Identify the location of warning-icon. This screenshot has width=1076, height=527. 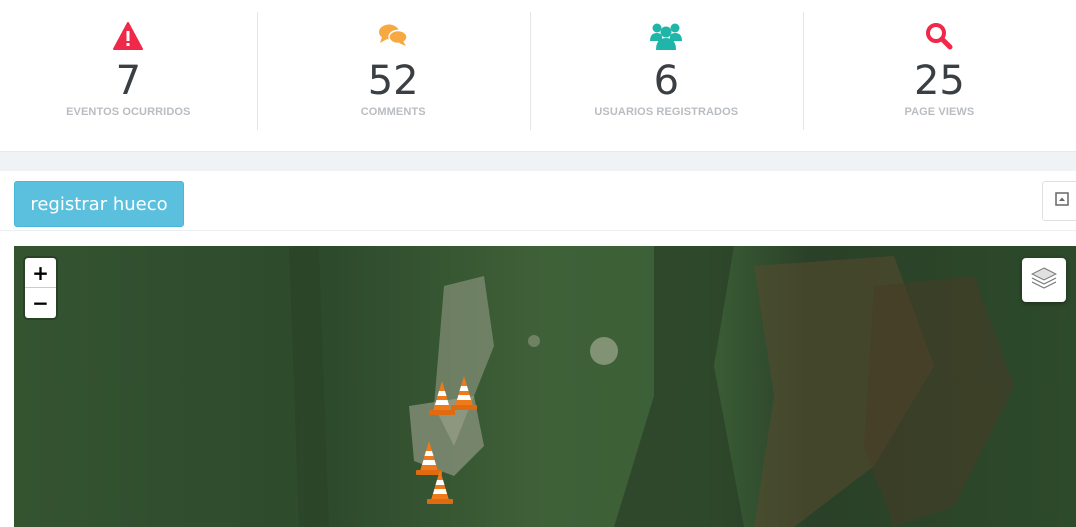
(128, 36).